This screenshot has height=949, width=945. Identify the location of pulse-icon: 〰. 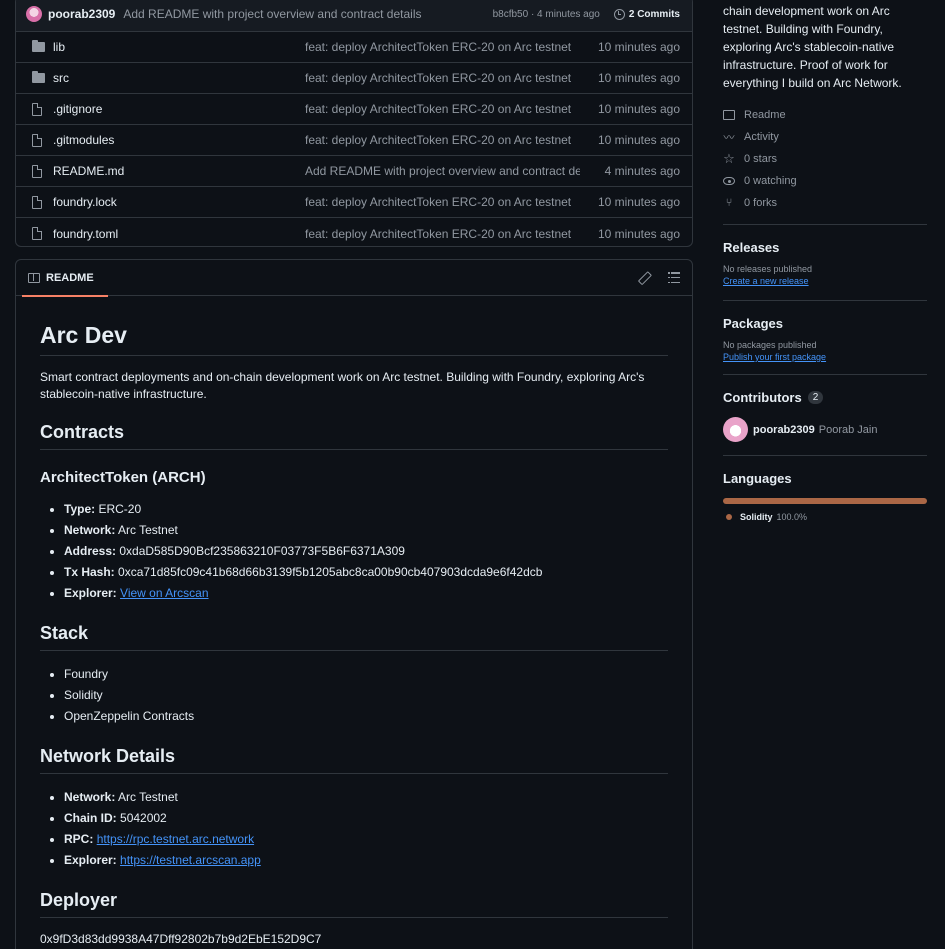
(729, 138).